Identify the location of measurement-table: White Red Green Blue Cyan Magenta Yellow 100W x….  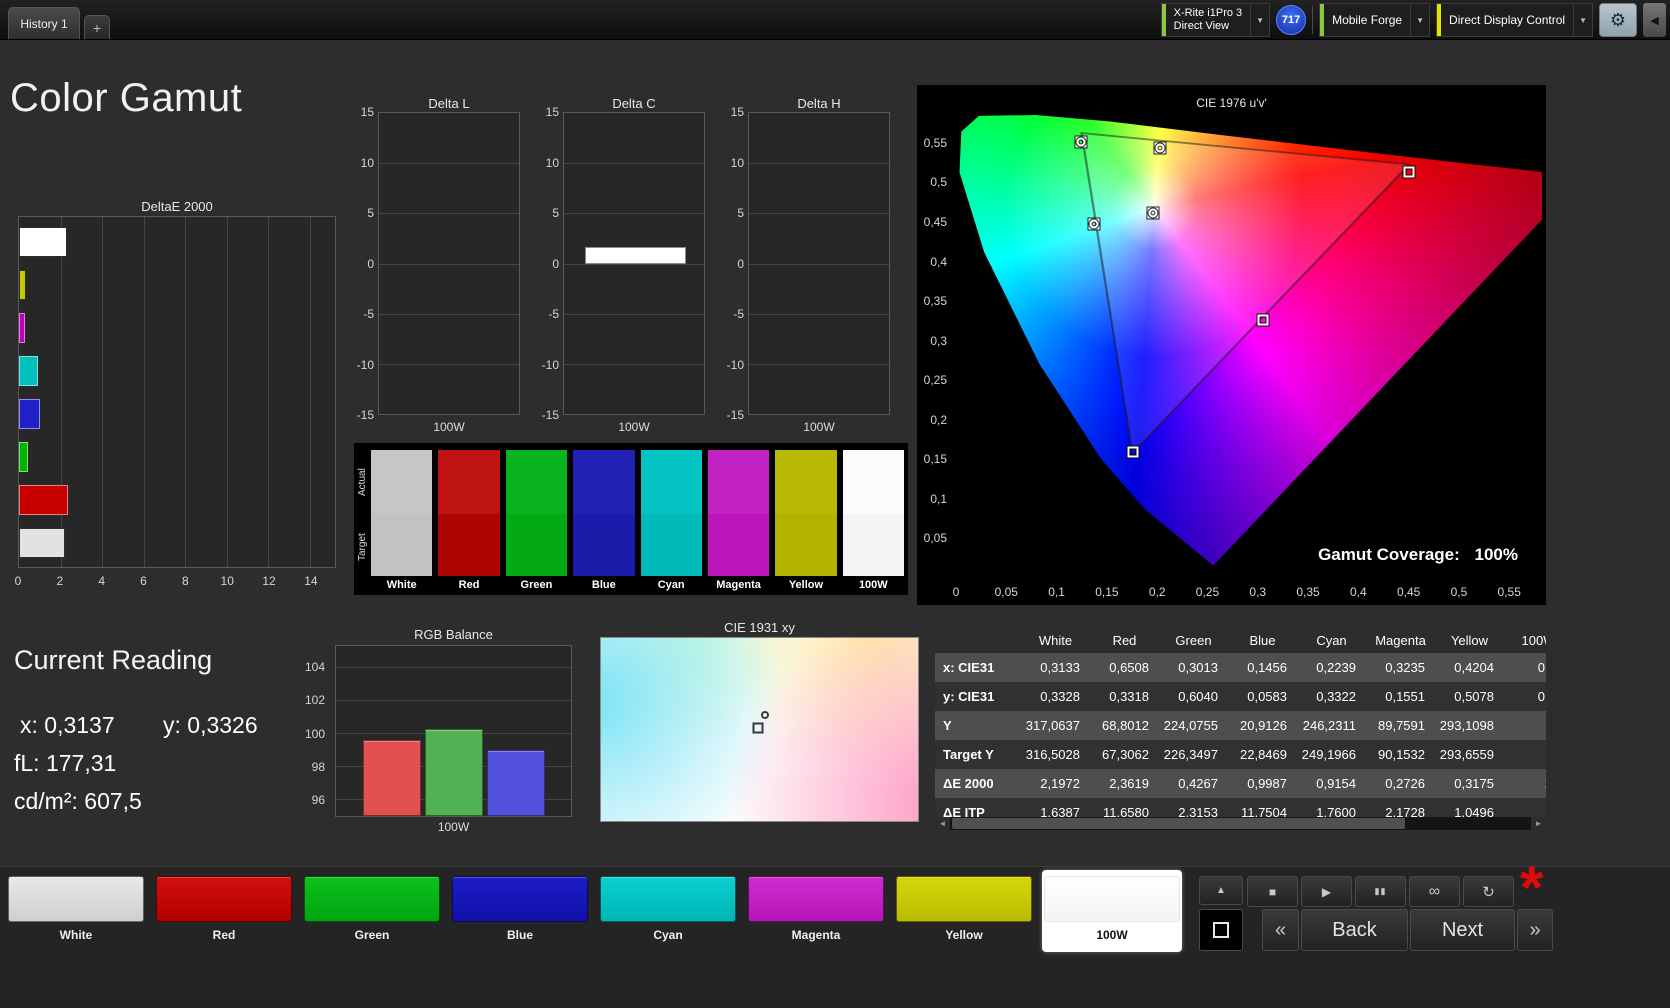
(1240, 728).